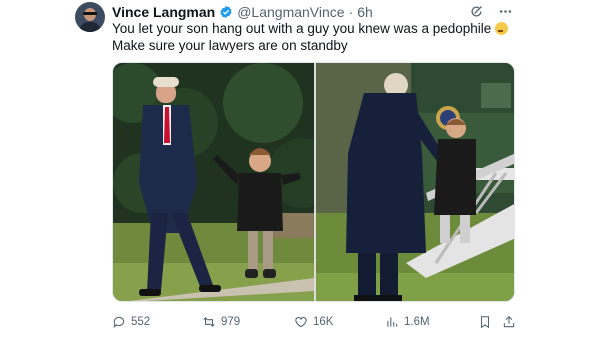 This screenshot has width=600, height=338. What do you see at coordinates (226, 12) in the screenshot?
I see `verified-badge-icon` at bounding box center [226, 12].